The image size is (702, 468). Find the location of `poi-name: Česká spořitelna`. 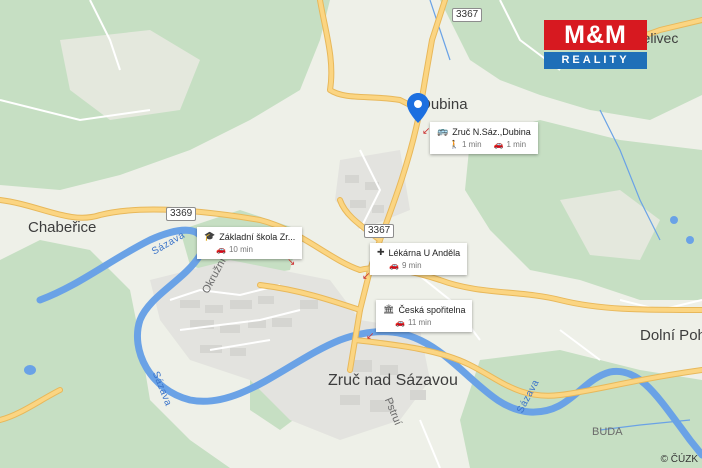

poi-name: Česká spořitelna is located at coordinates (432, 309).